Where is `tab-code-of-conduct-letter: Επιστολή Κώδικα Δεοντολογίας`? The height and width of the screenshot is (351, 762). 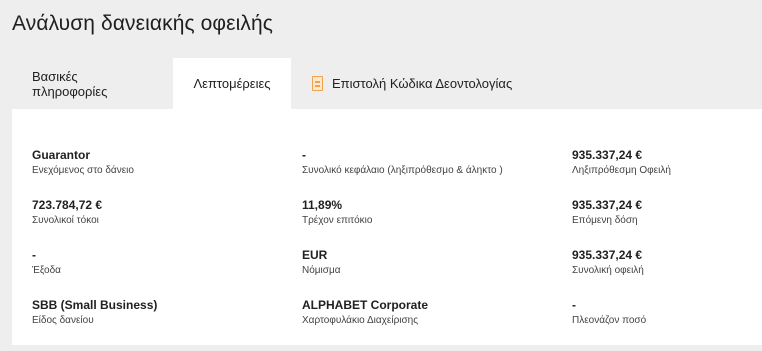
tab-code-of-conduct-letter: Επιστολή Κώδικα Δεοντολογίας is located at coordinates (401, 83).